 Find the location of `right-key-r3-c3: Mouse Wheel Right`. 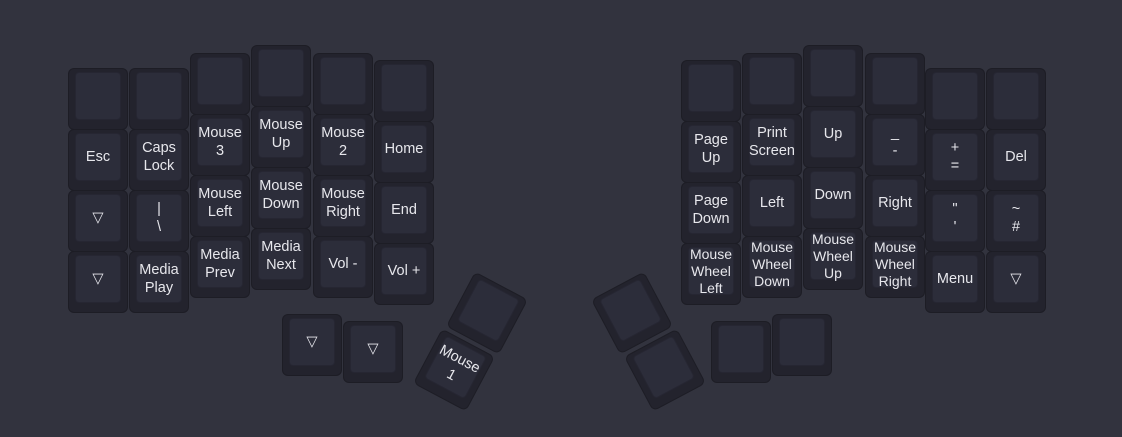

right-key-r3-c3: Mouse Wheel Right is located at coordinates (895, 267).